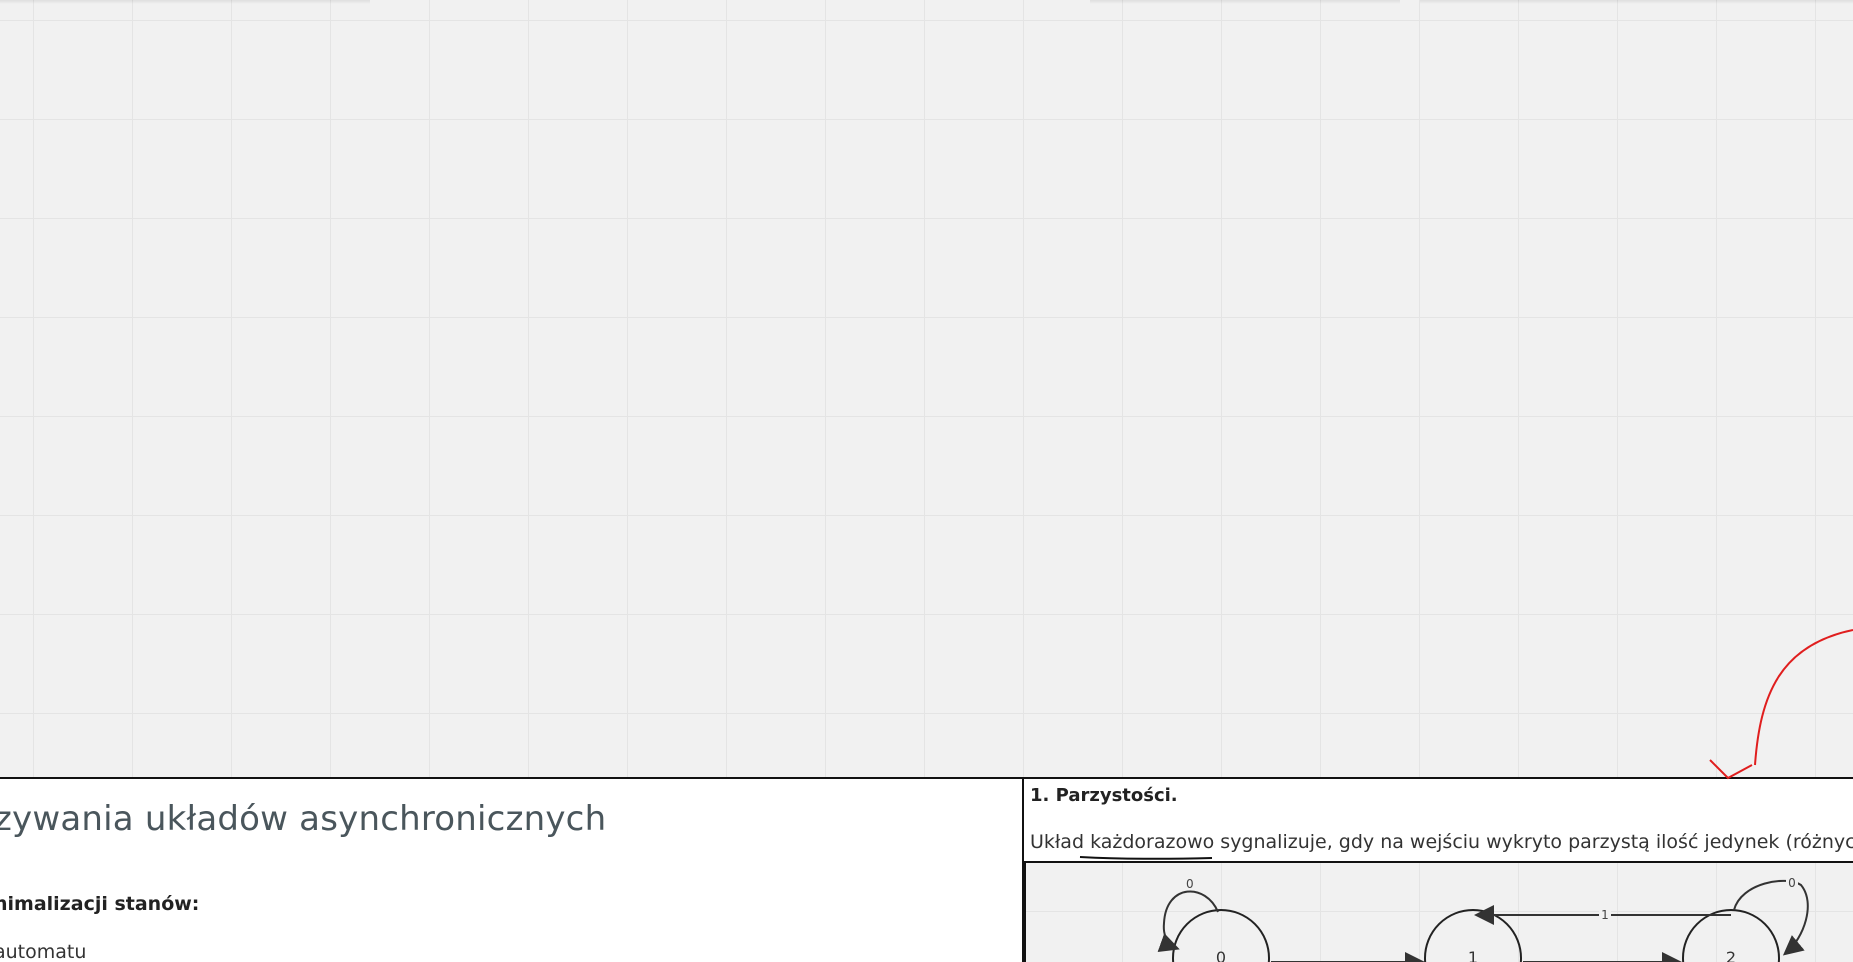  Describe the element at coordinates (185, 2) in the screenshot. I see `top-shadow-left` at that location.